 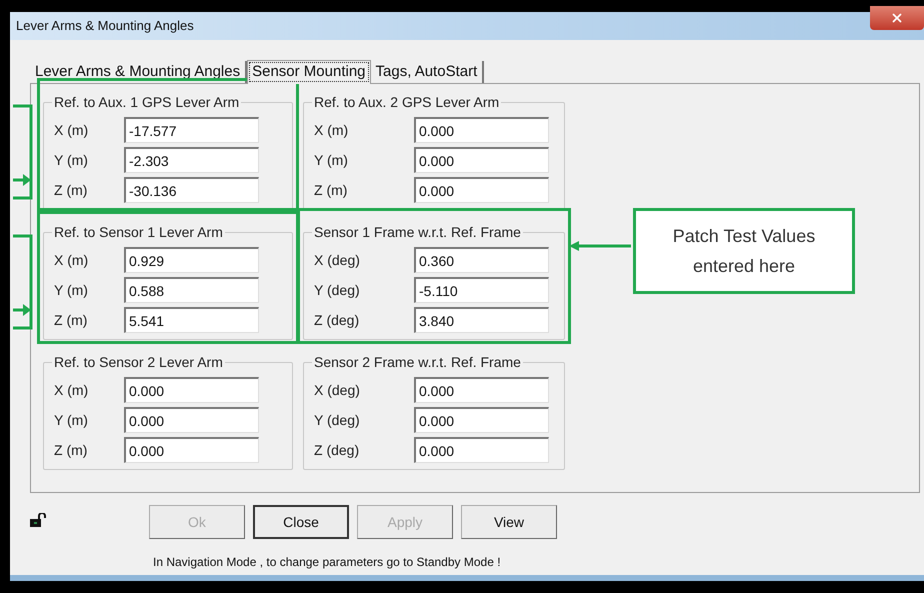 I want to click on window-title: Lever Arms & Mounting Angles, so click(x=105, y=26).